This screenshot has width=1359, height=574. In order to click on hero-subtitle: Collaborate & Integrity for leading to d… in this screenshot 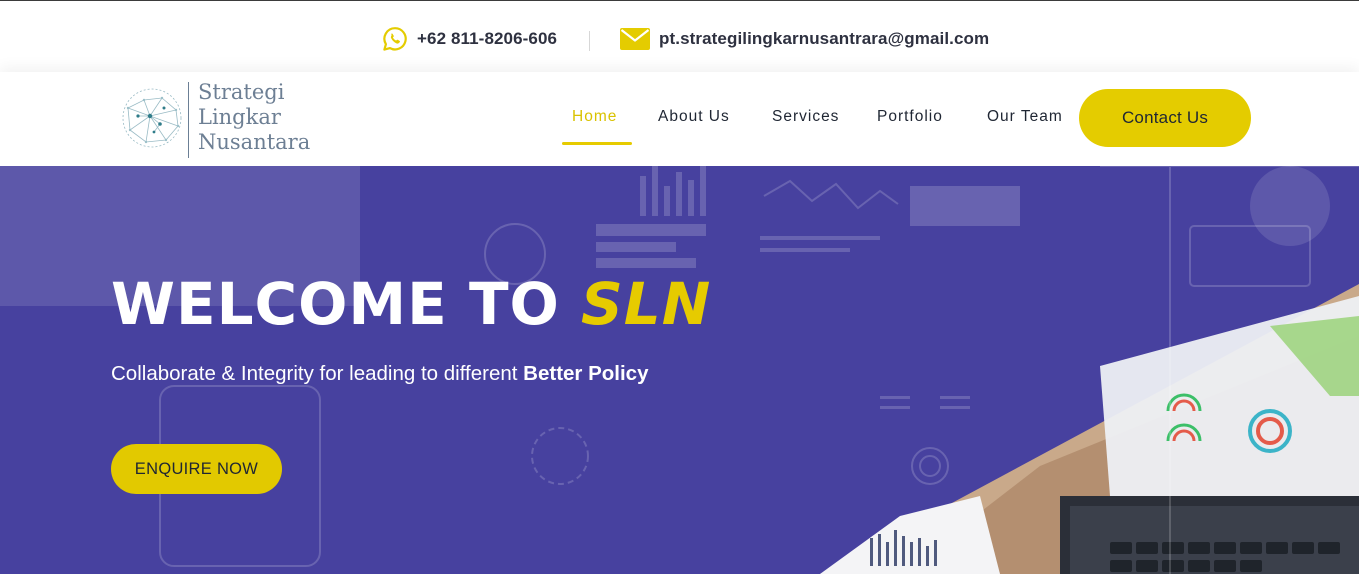, I will do `click(379, 374)`.